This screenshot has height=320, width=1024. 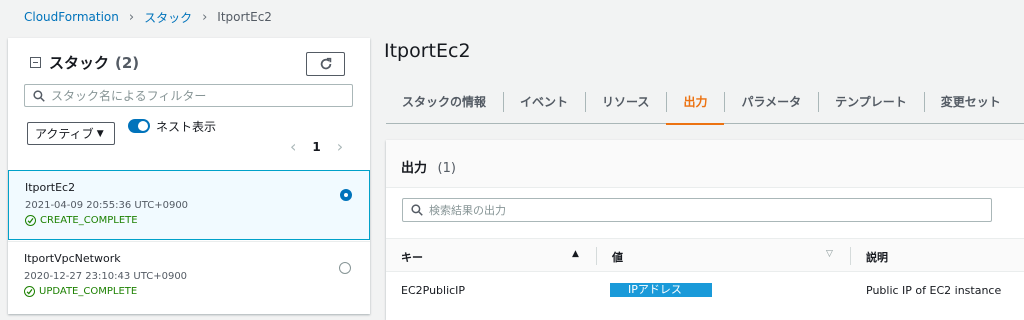 What do you see at coordinates (444, 102) in the screenshot?
I see `tab-stack-info: スタックの情報` at bounding box center [444, 102].